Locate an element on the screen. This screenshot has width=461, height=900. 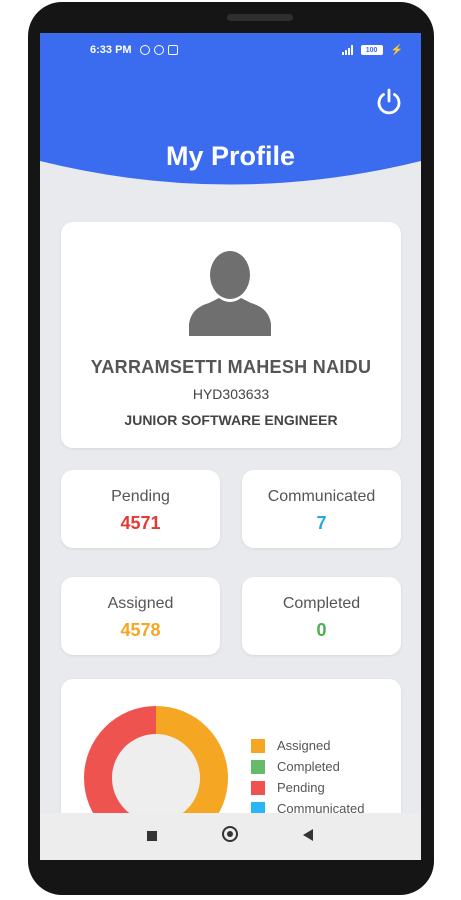
home-button is located at coordinates (230, 834).